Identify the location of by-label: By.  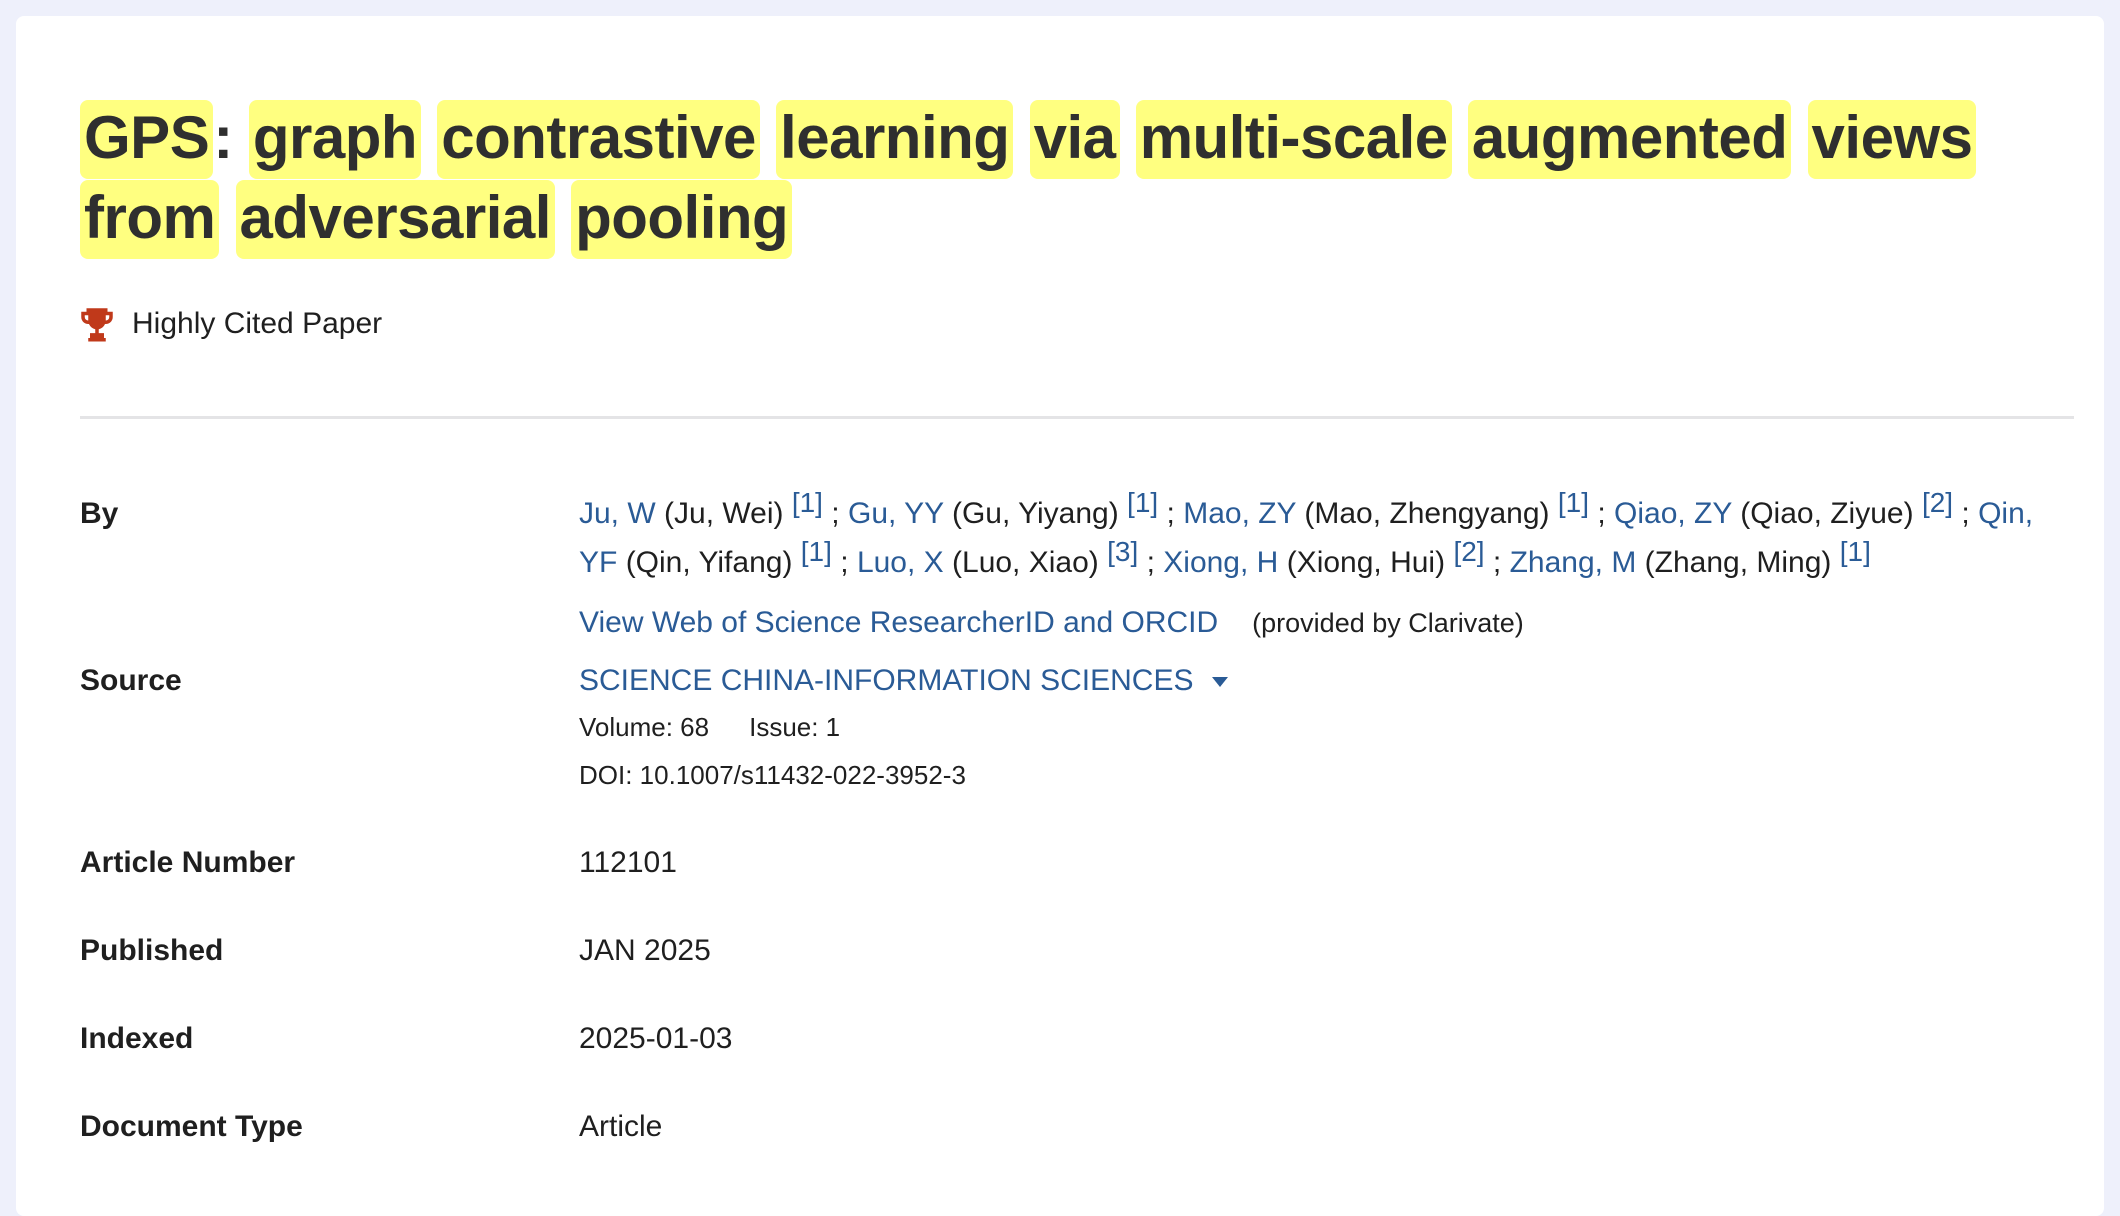
(99, 513).